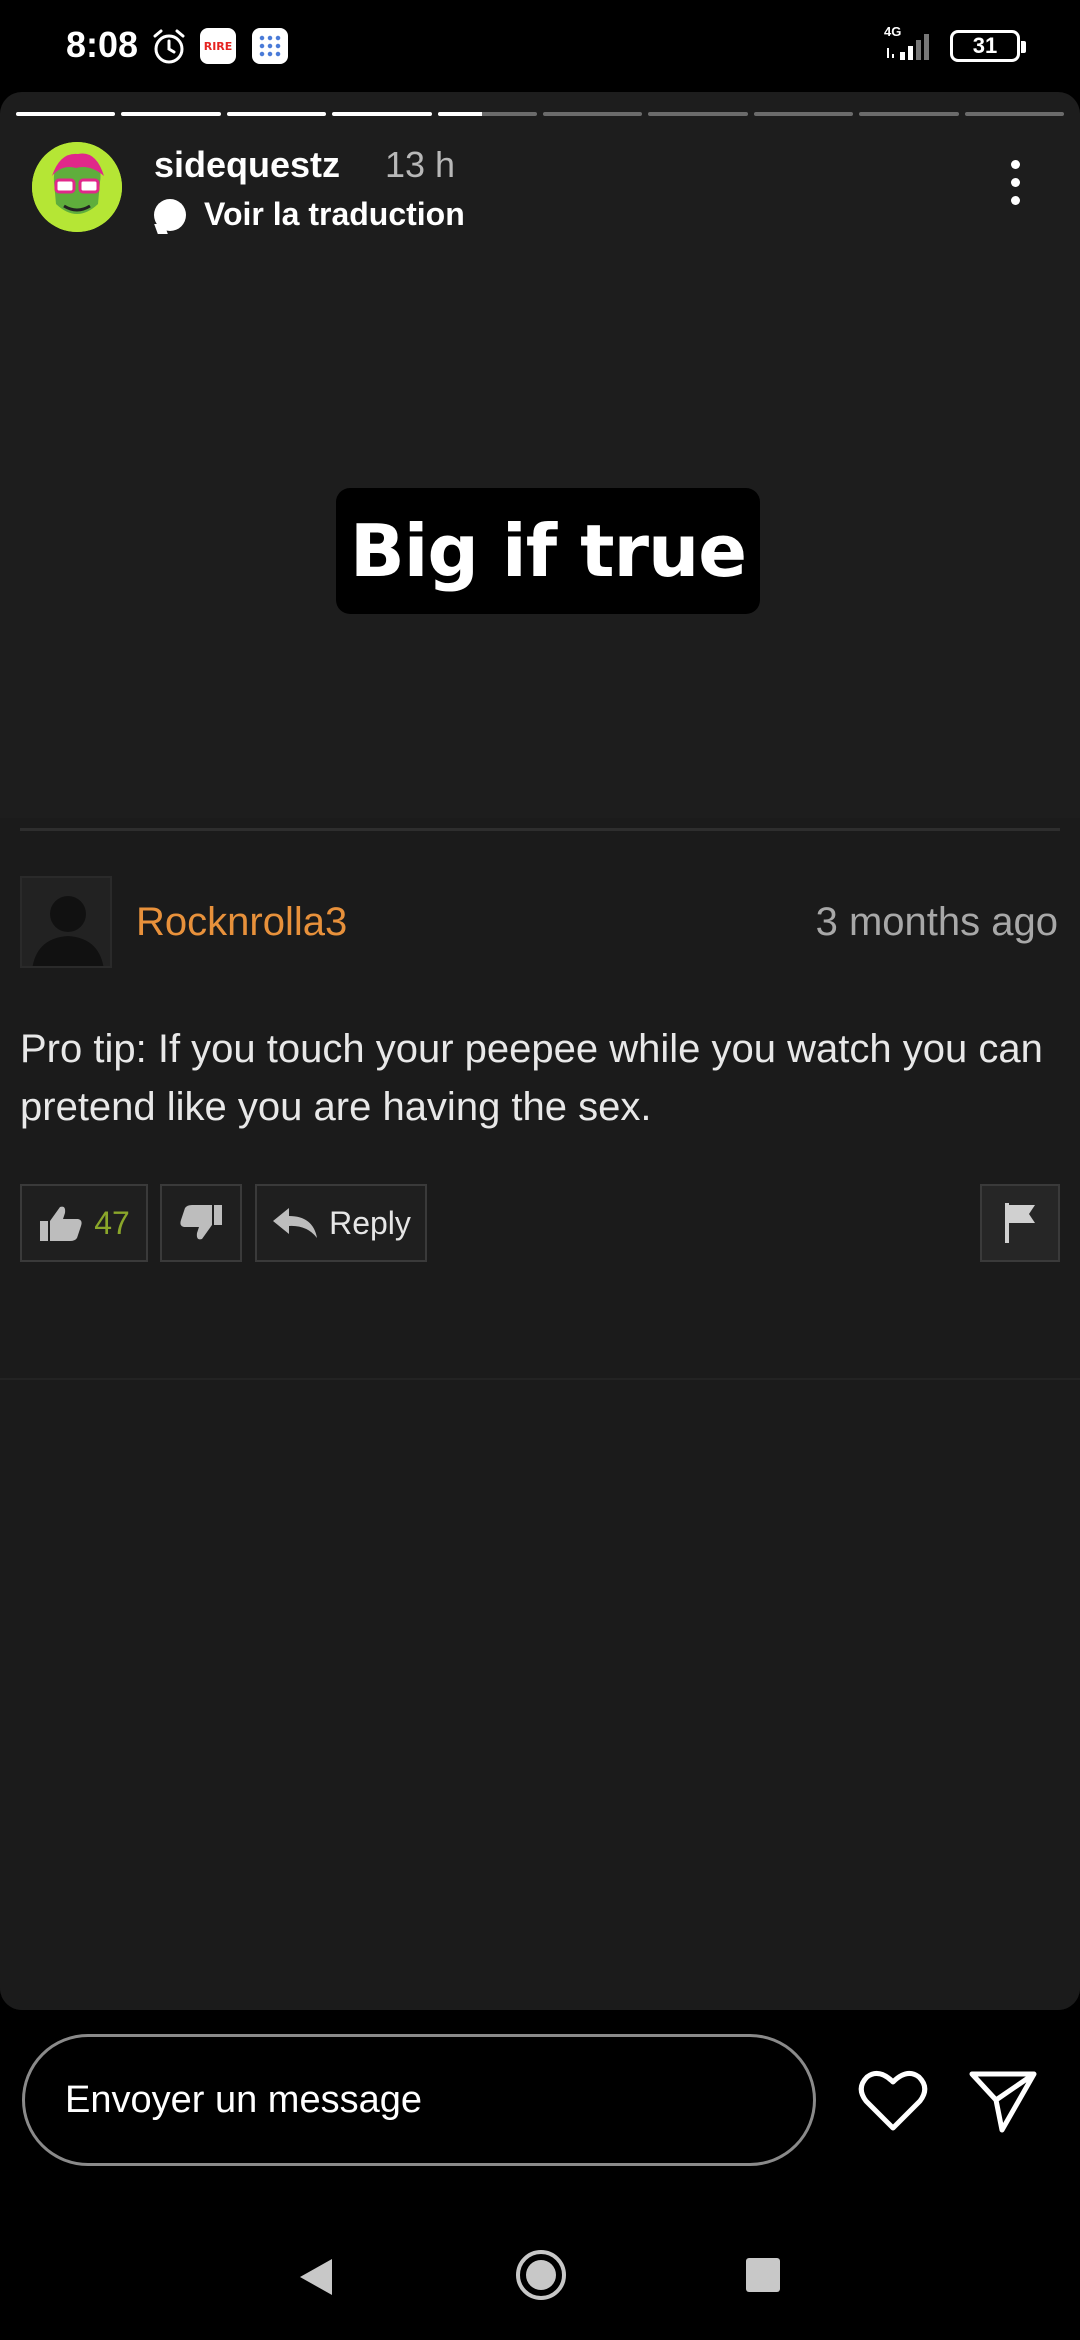 The height and width of the screenshot is (2340, 1080). What do you see at coordinates (936, 922) in the screenshot?
I see `comment-date: 3 months ago` at bounding box center [936, 922].